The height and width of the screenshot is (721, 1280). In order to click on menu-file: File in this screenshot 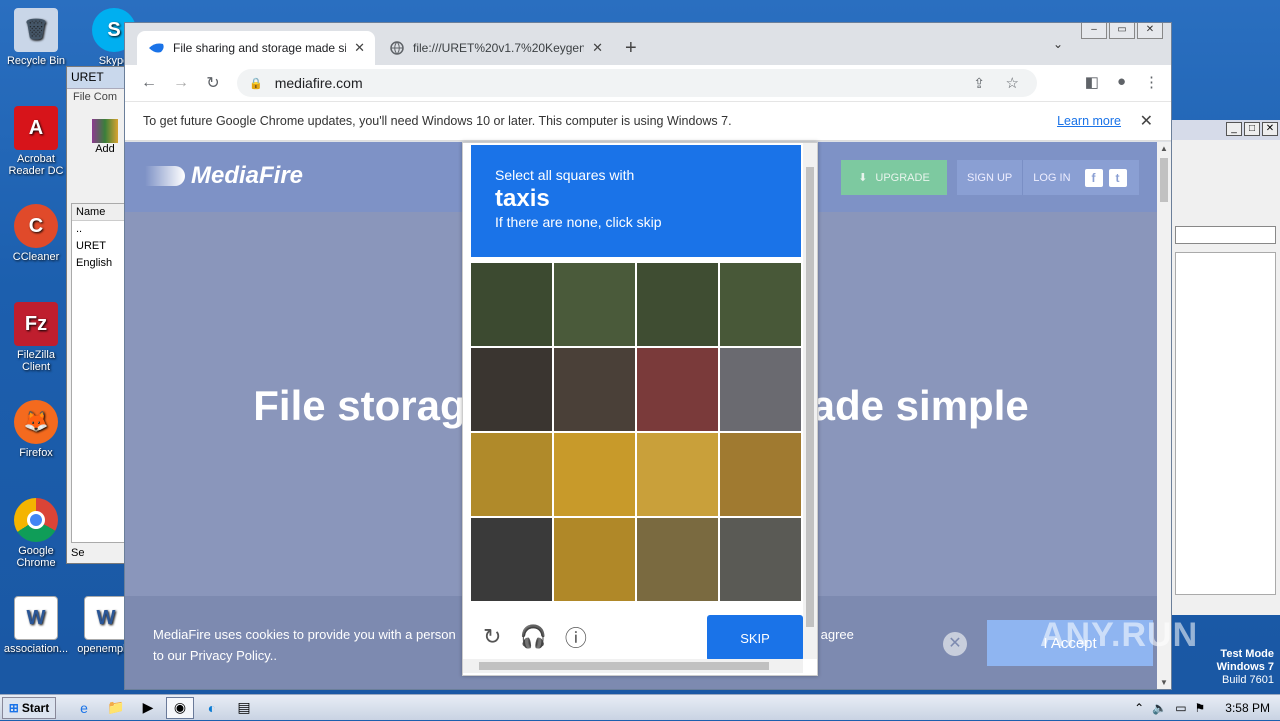, I will do `click(82, 97)`.